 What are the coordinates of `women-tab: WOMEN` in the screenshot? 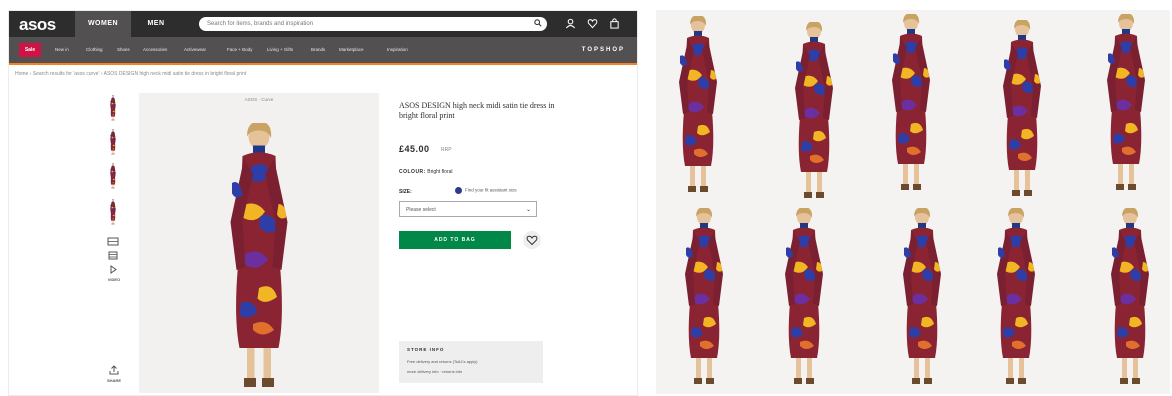 It's located at (103, 24).